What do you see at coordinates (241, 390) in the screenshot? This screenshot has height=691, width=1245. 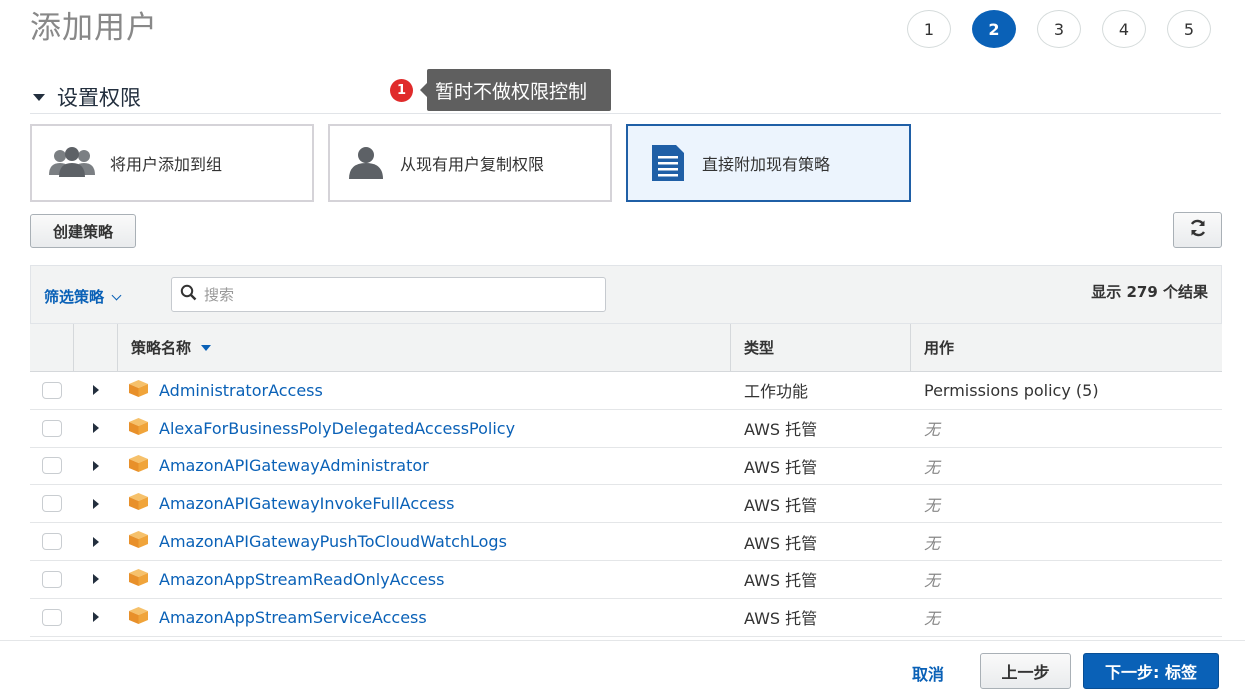 I see `policy-name-link: AdministratorAccess` at bounding box center [241, 390].